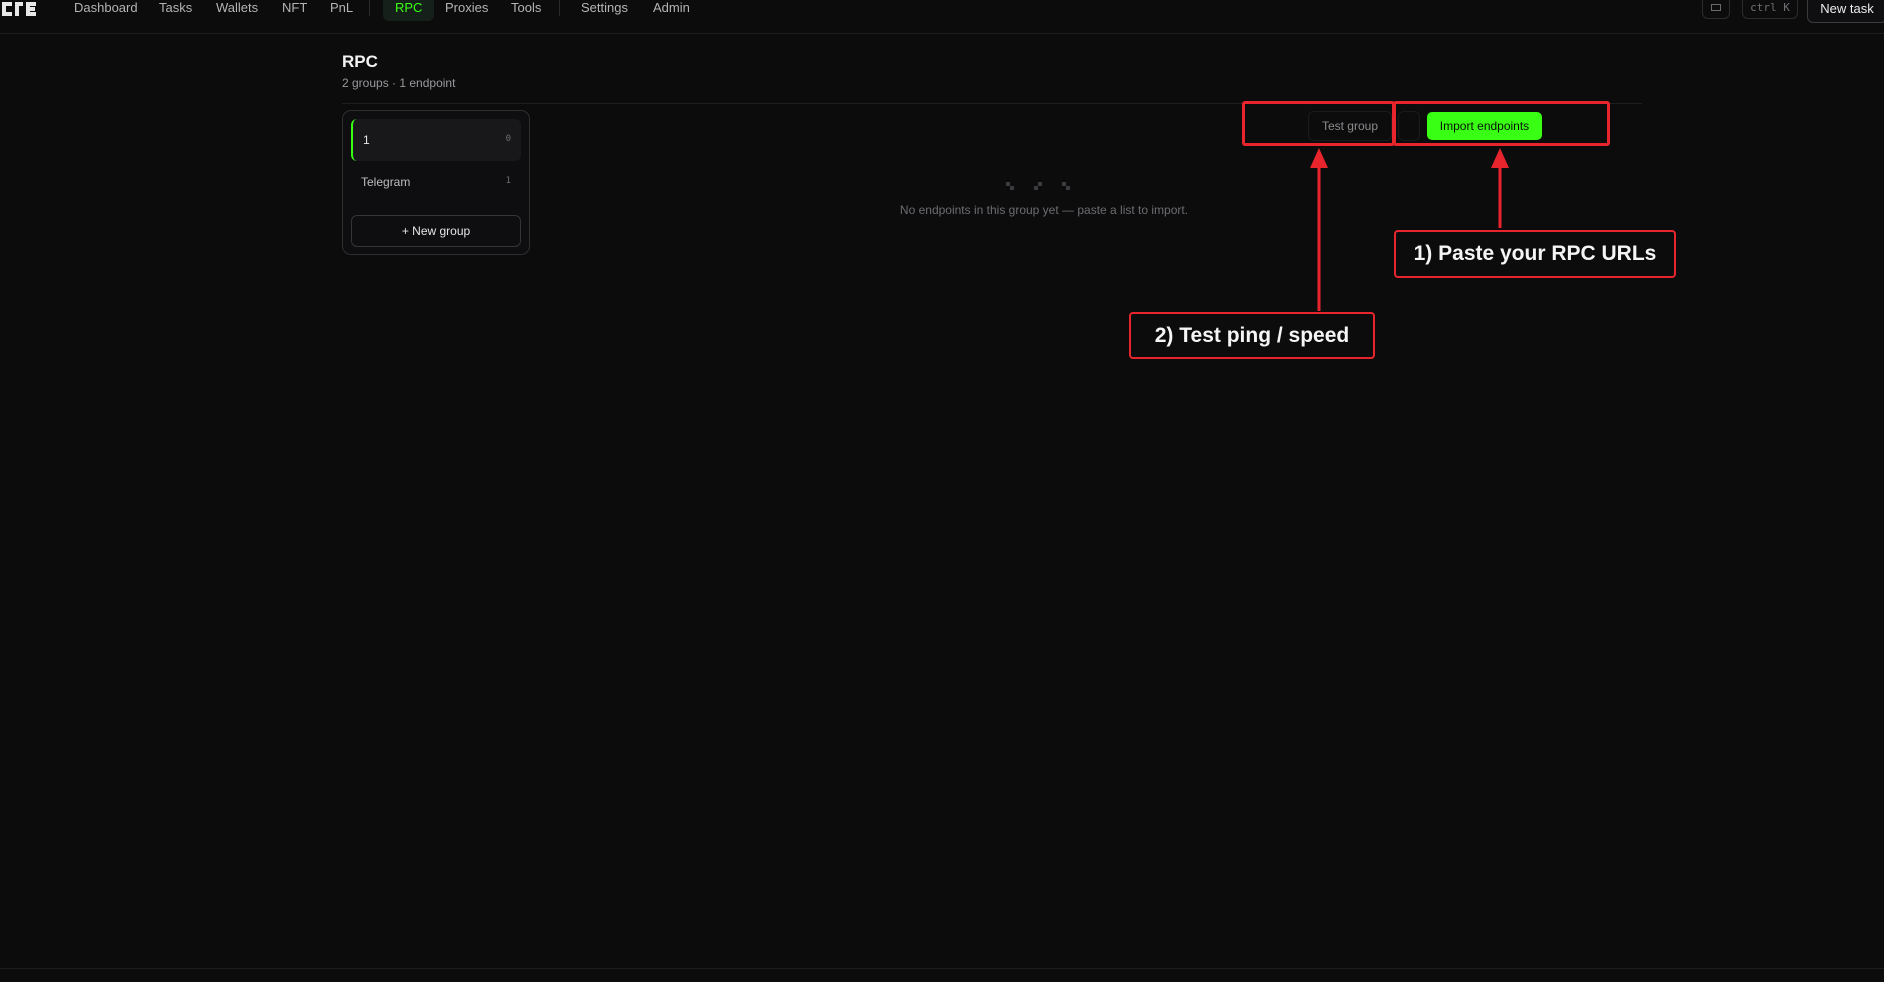 The width and height of the screenshot is (1884, 982). What do you see at coordinates (1319, 158) in the screenshot?
I see `arrow-head-step2` at bounding box center [1319, 158].